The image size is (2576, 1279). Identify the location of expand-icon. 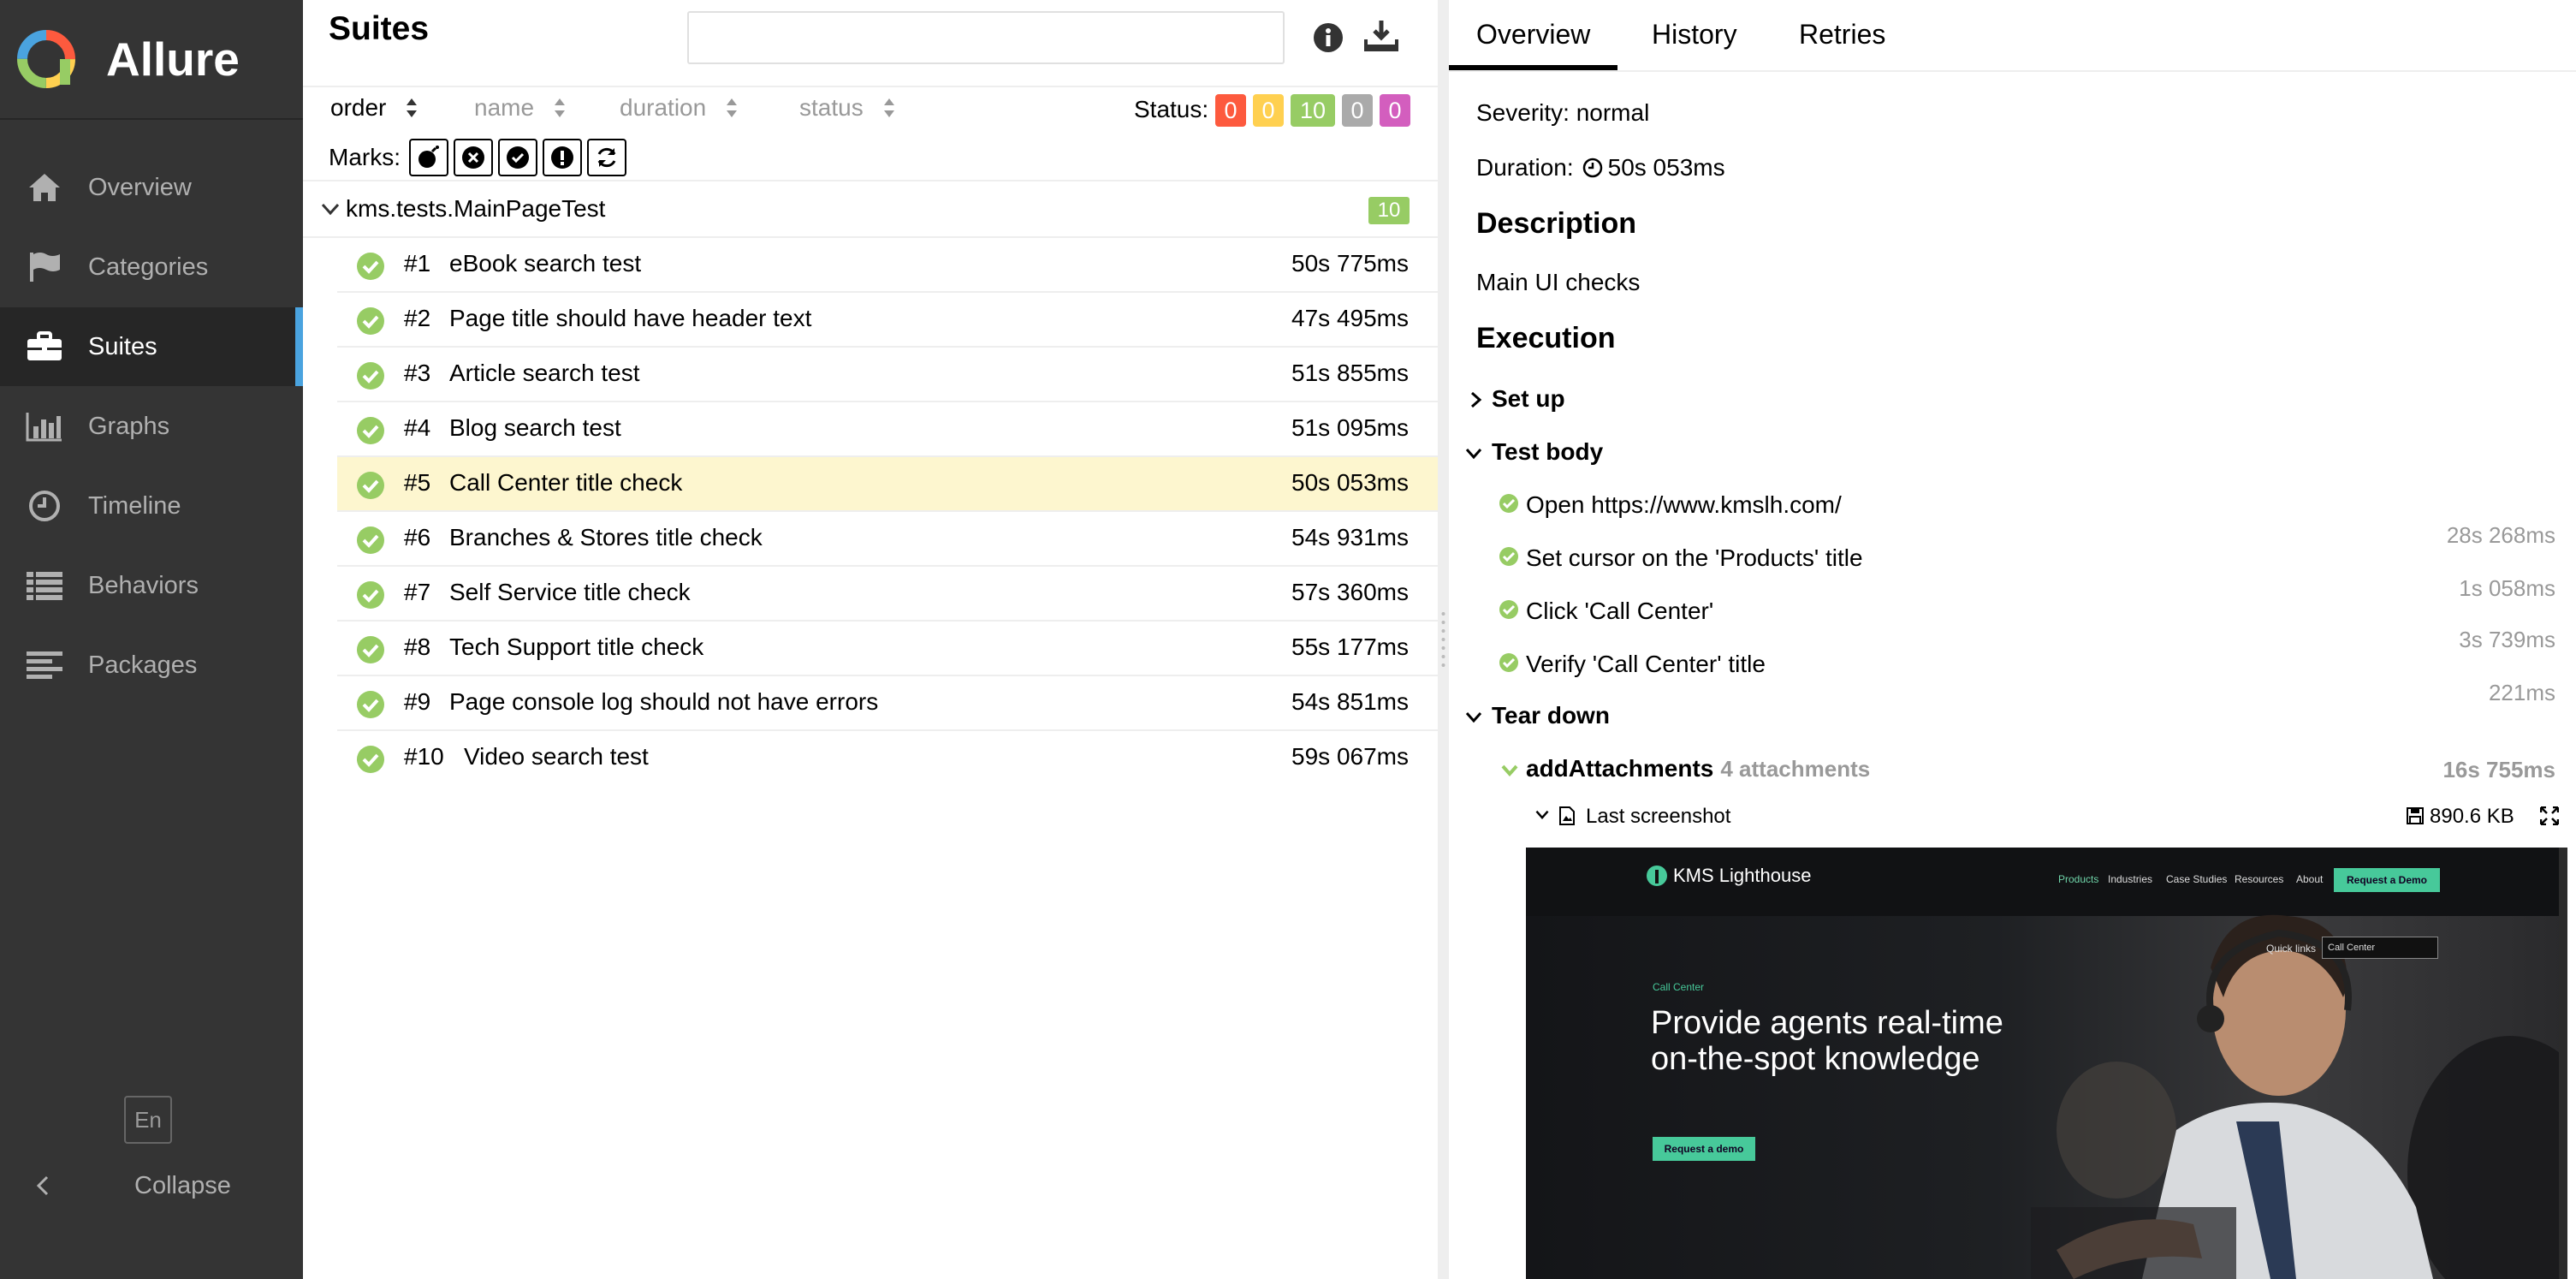
(2549, 815).